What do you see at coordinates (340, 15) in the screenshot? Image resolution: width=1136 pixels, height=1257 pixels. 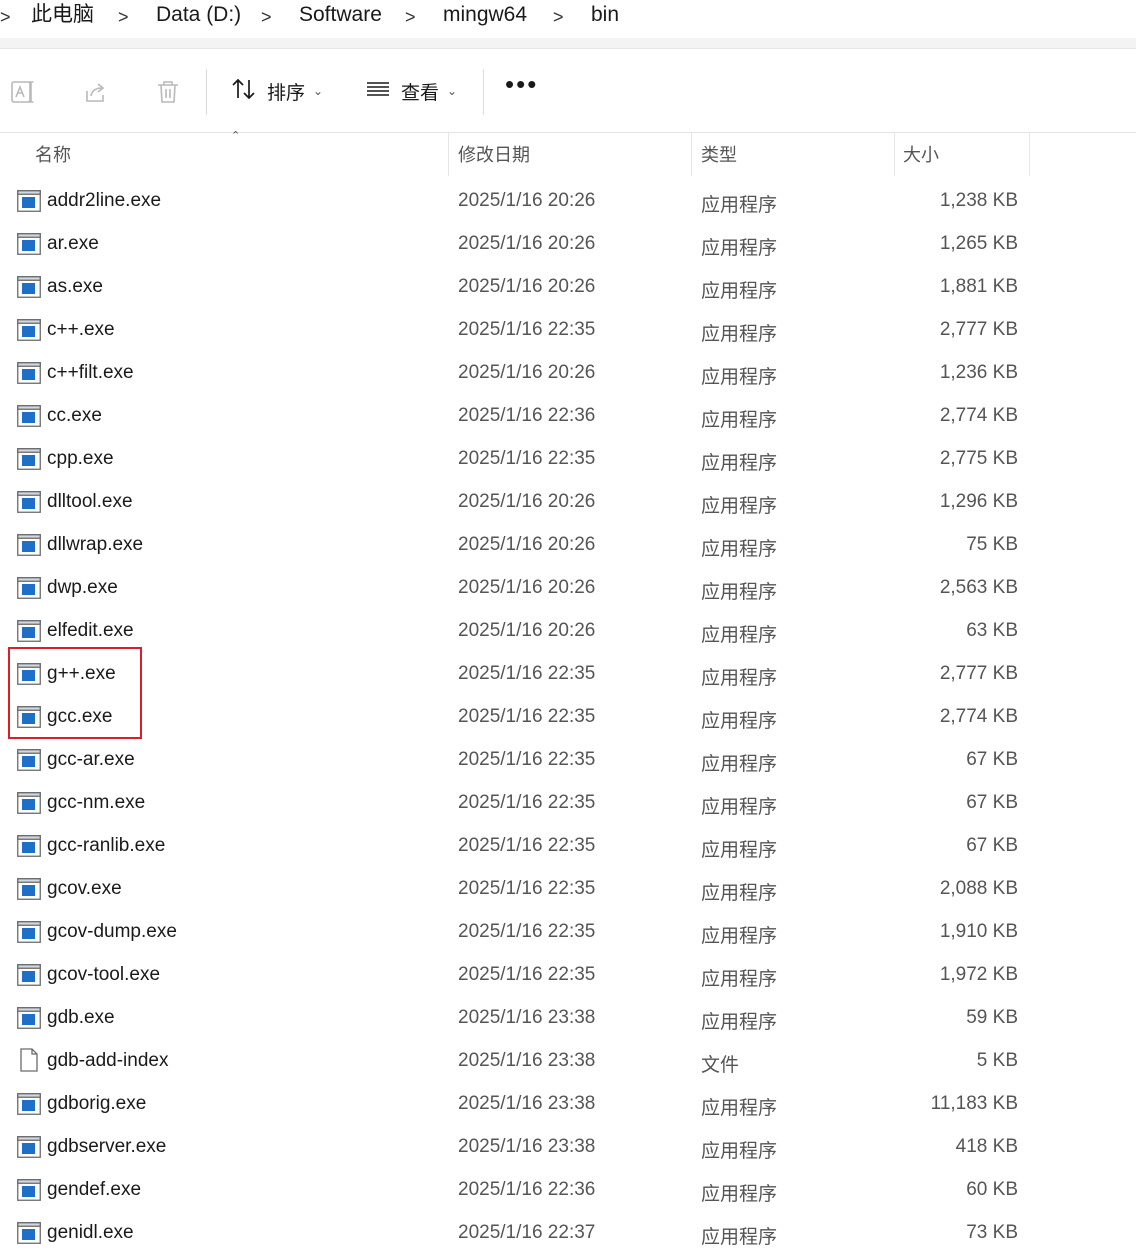 I see `breadcrumb-item-software: Software` at bounding box center [340, 15].